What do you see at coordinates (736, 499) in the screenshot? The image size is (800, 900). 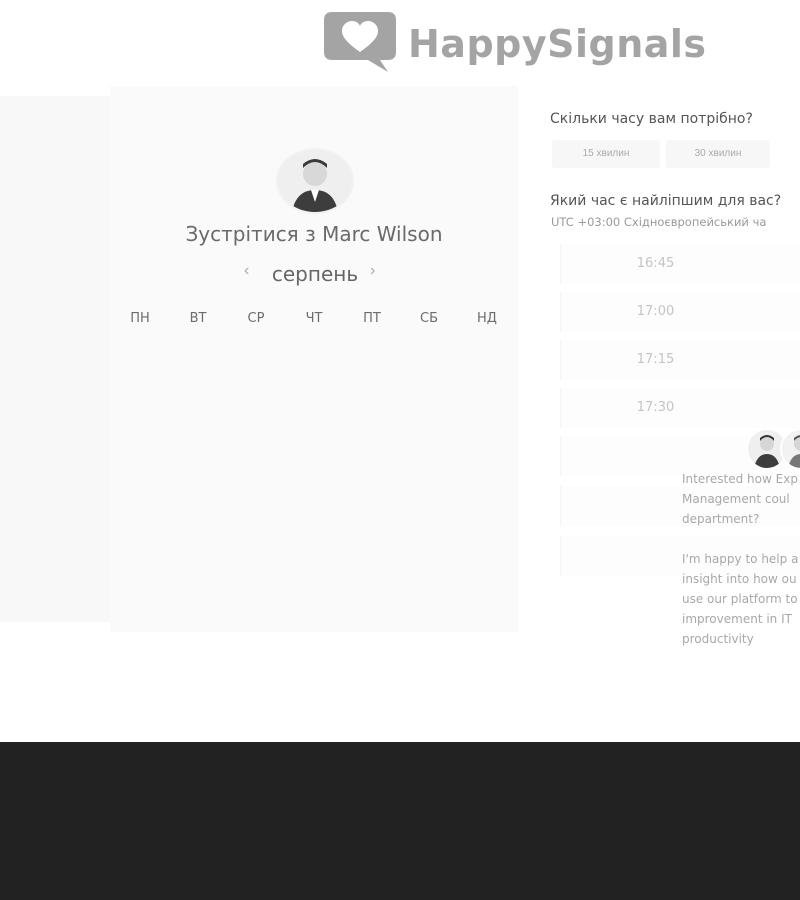 I see `chat-message-line: Management coul` at bounding box center [736, 499].